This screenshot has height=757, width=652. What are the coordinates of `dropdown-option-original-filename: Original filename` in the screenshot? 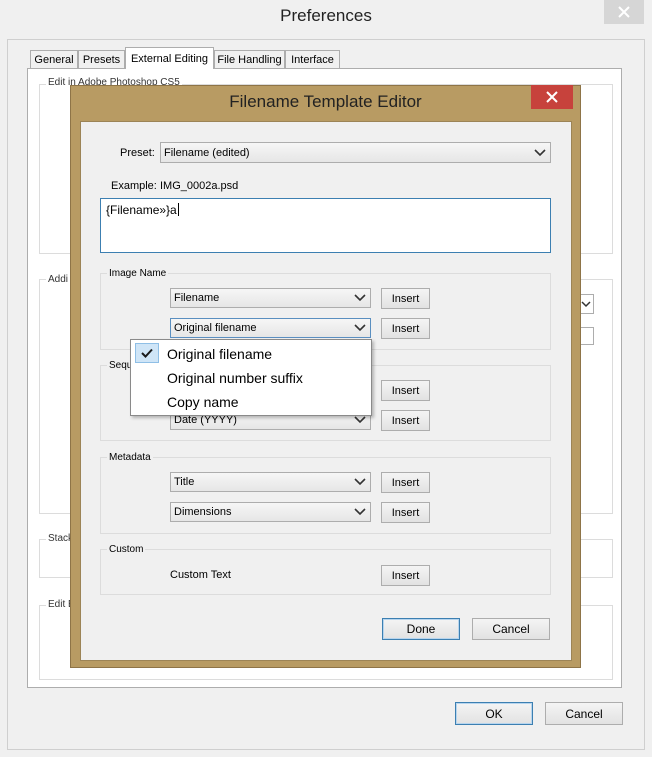 It's located at (251, 354).